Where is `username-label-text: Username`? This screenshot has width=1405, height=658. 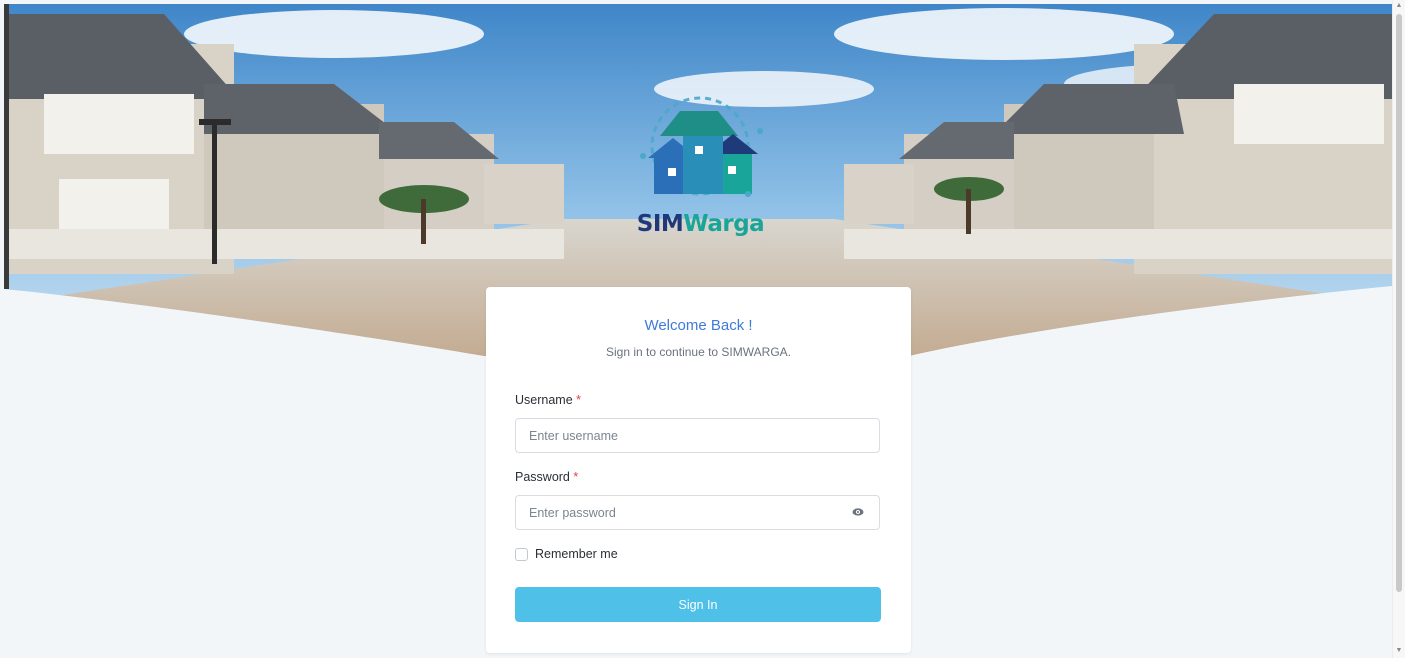
username-label-text: Username is located at coordinates (544, 400).